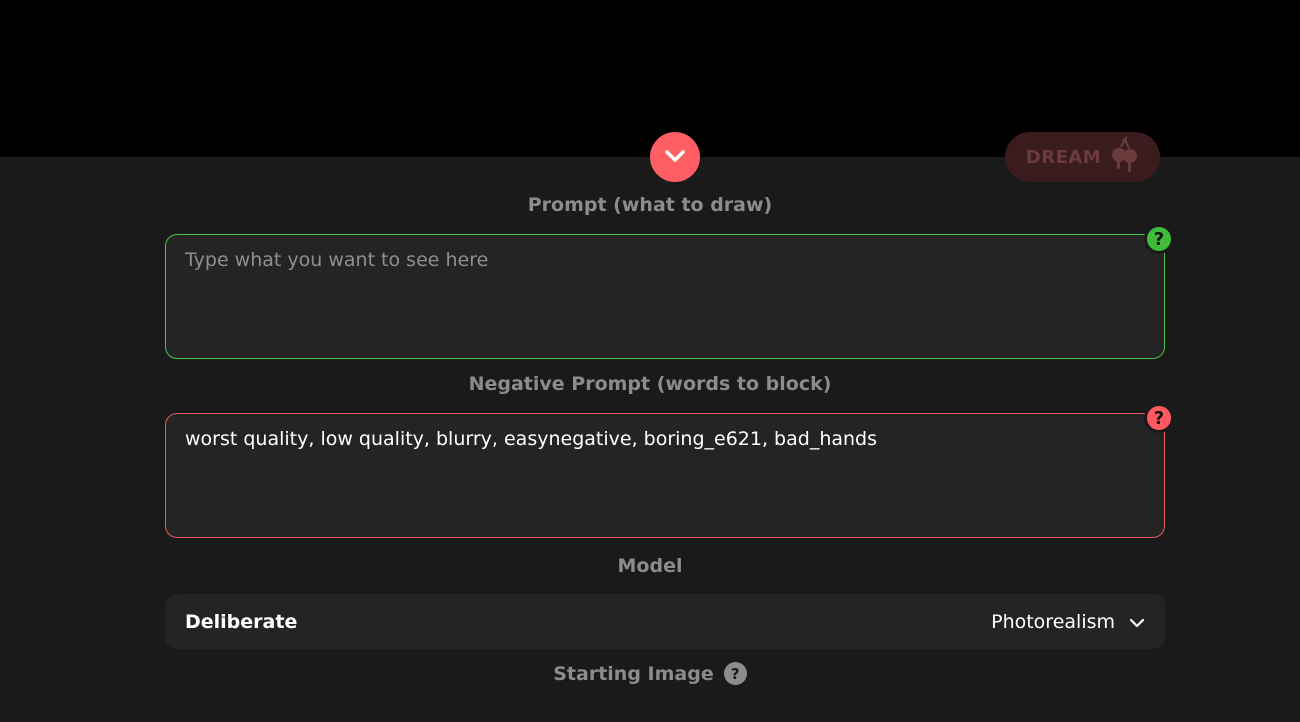 Image resolution: width=1300 pixels, height=722 pixels. What do you see at coordinates (1063, 157) in the screenshot?
I see `dream-button-label: DREAM` at bounding box center [1063, 157].